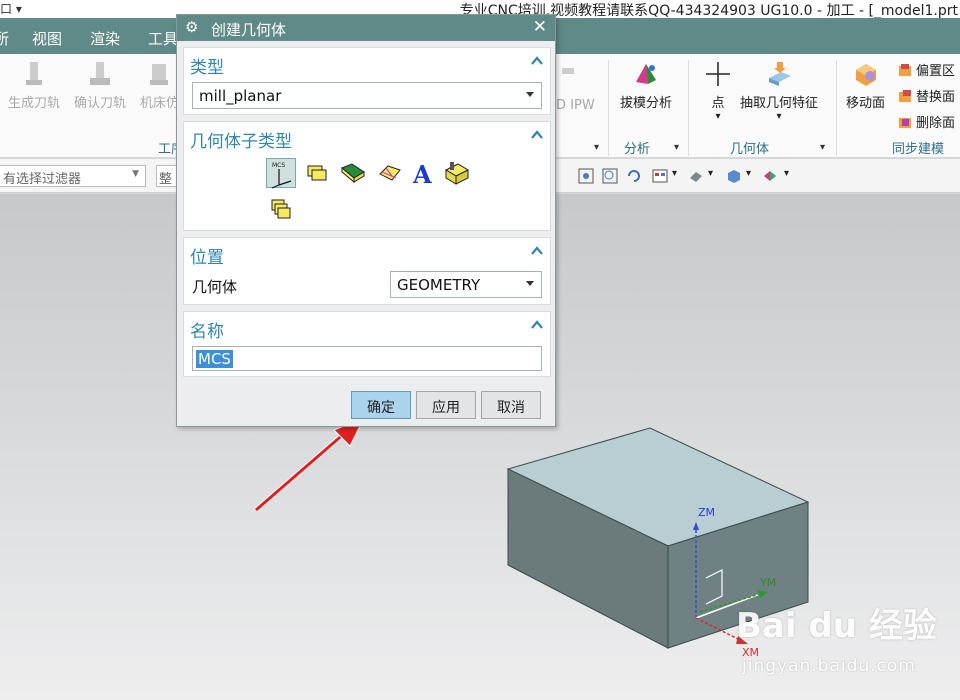 The height and width of the screenshot is (700, 960). I want to click on geometry-parent-label: 几何体, so click(215, 287).